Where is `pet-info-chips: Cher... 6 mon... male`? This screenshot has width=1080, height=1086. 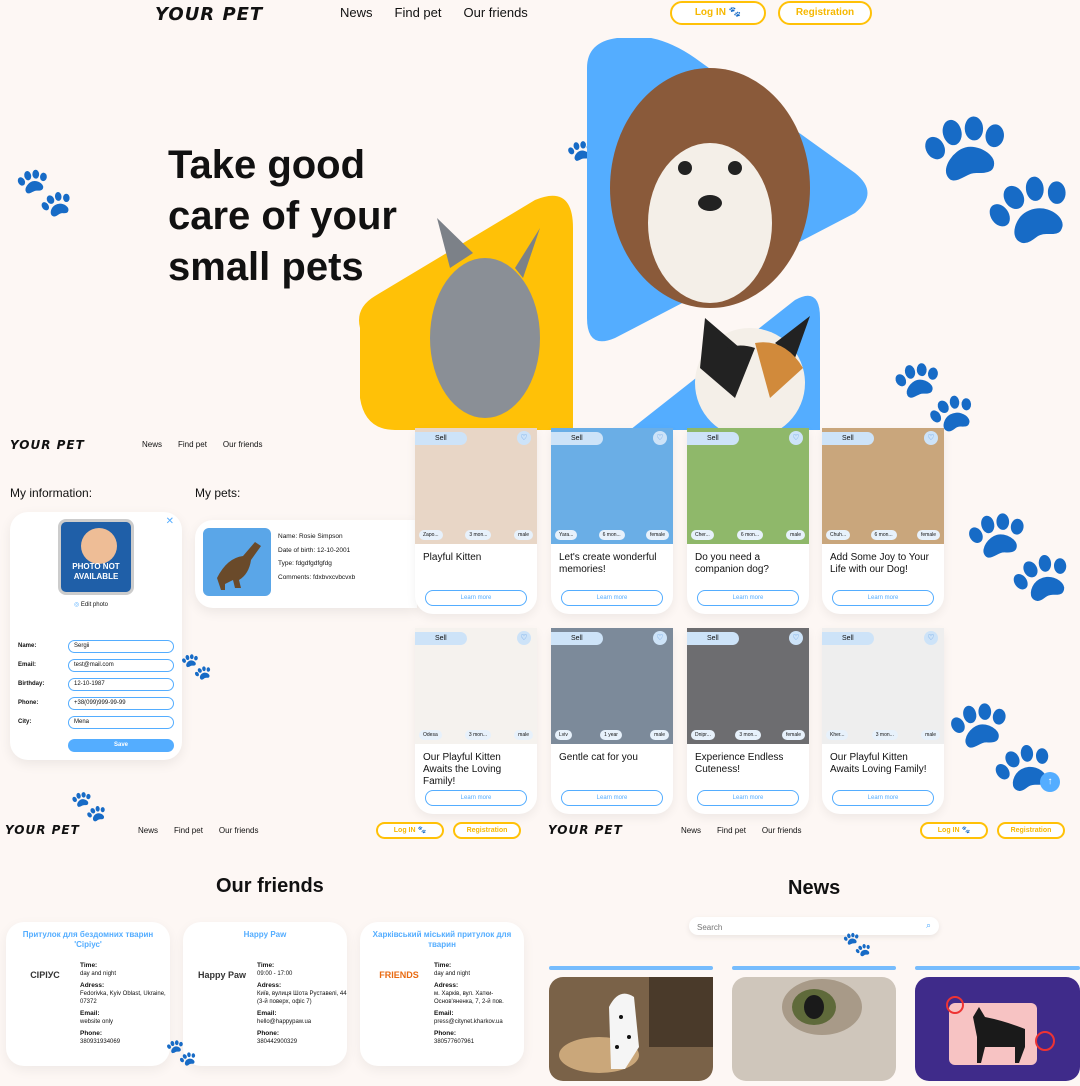 pet-info-chips: Cher... 6 mon... male is located at coordinates (748, 535).